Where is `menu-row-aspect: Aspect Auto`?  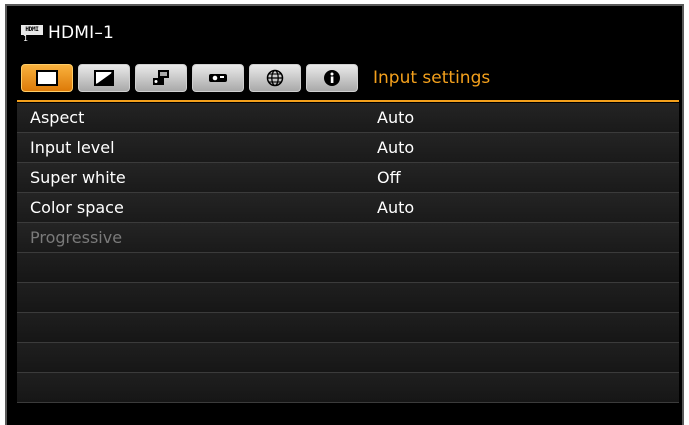
menu-row-aspect: Aspect Auto is located at coordinates (348, 118).